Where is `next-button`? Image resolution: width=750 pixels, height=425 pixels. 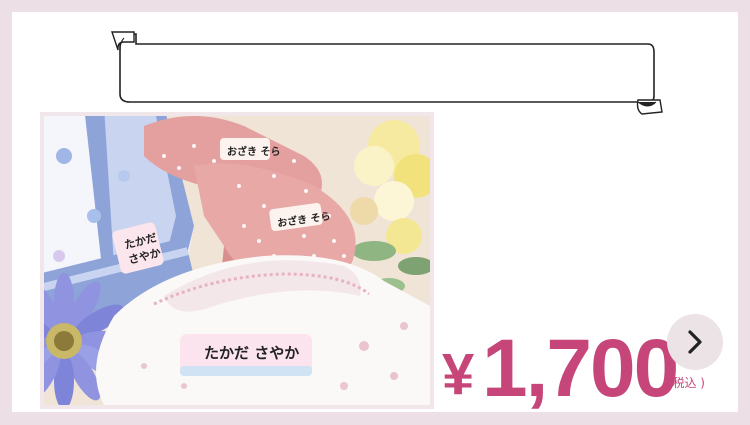
next-button is located at coordinates (695, 342).